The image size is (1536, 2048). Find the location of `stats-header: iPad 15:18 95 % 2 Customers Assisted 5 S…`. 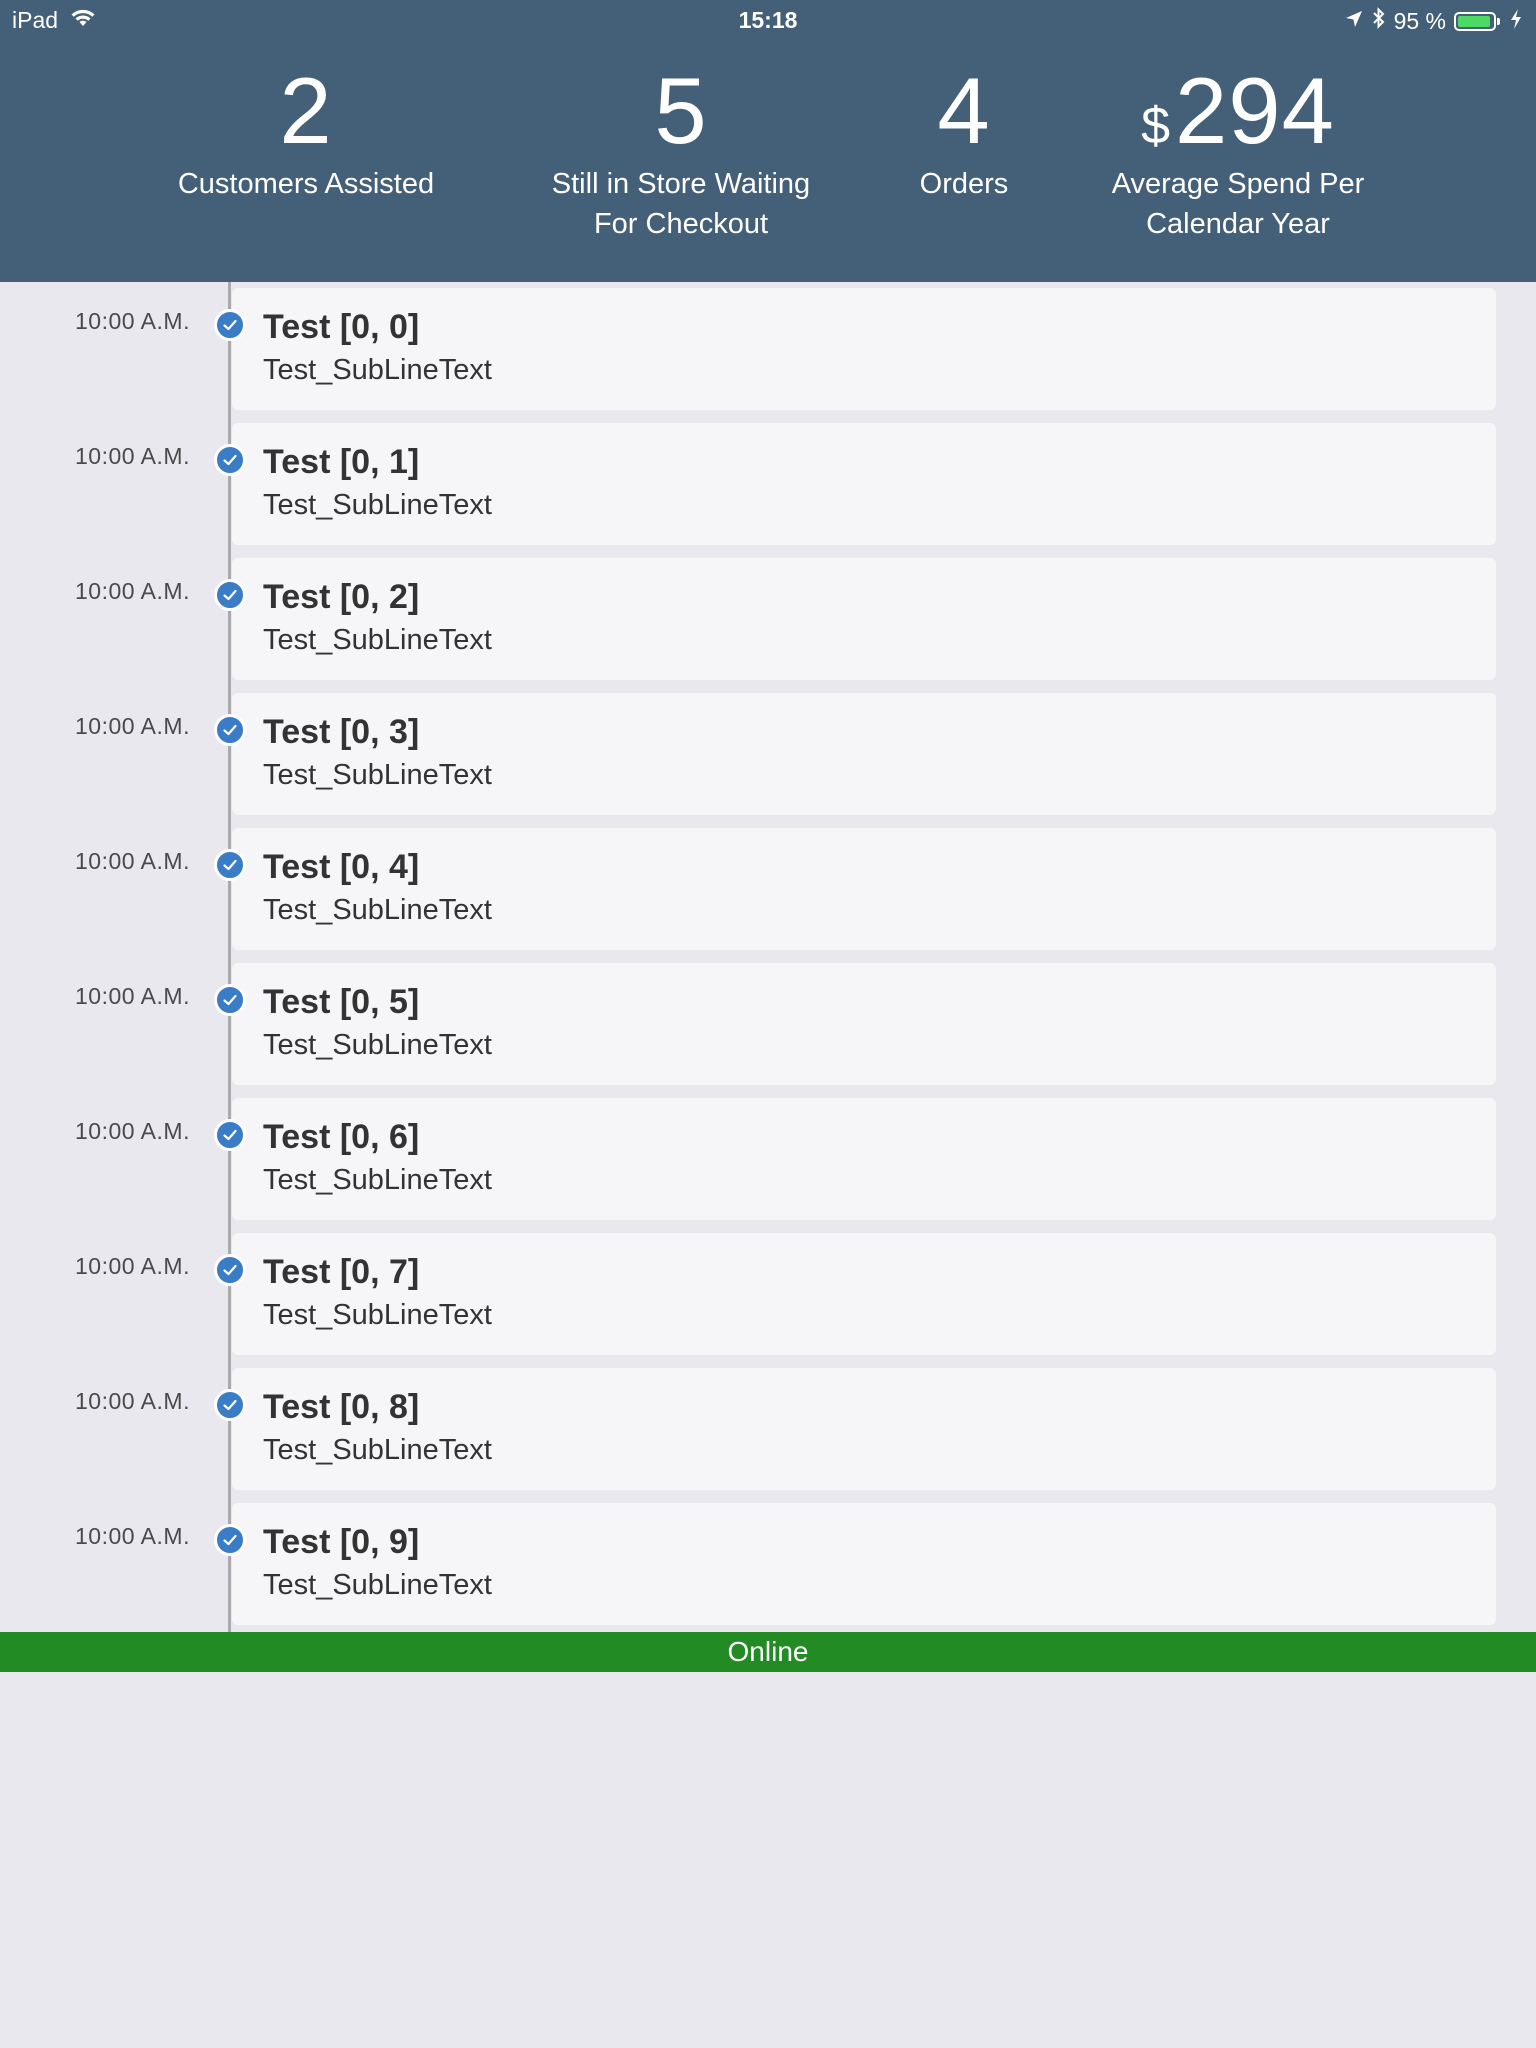

stats-header: iPad 15:18 95 % 2 Customers Assisted 5 S… is located at coordinates (768, 141).